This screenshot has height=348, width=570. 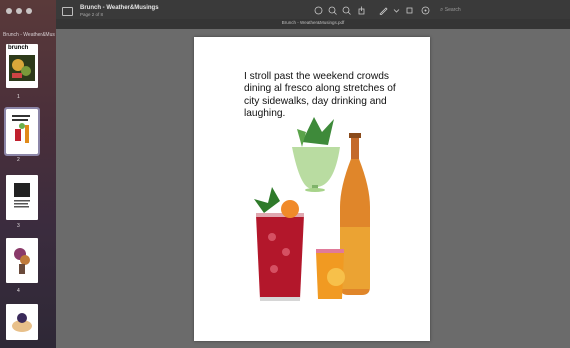 I want to click on sidebar: Brunch - Weather&Musings brunch 1 2 3, so click(x=28, y=174).